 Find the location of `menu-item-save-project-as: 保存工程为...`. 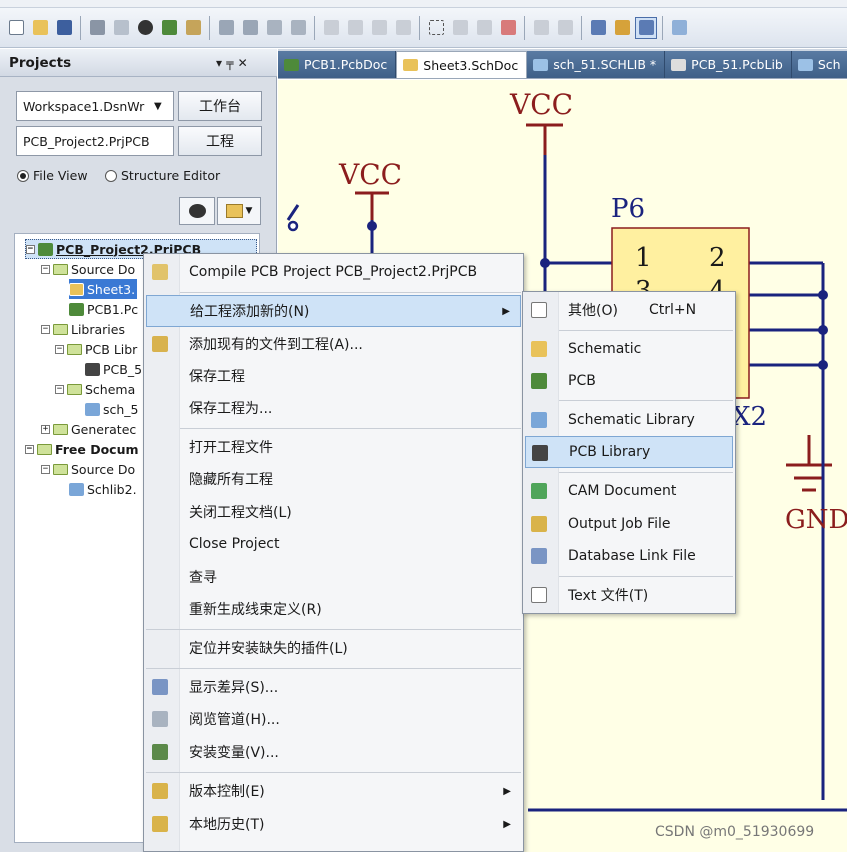

menu-item-save-project-as: 保存工程为... is located at coordinates (333, 408).